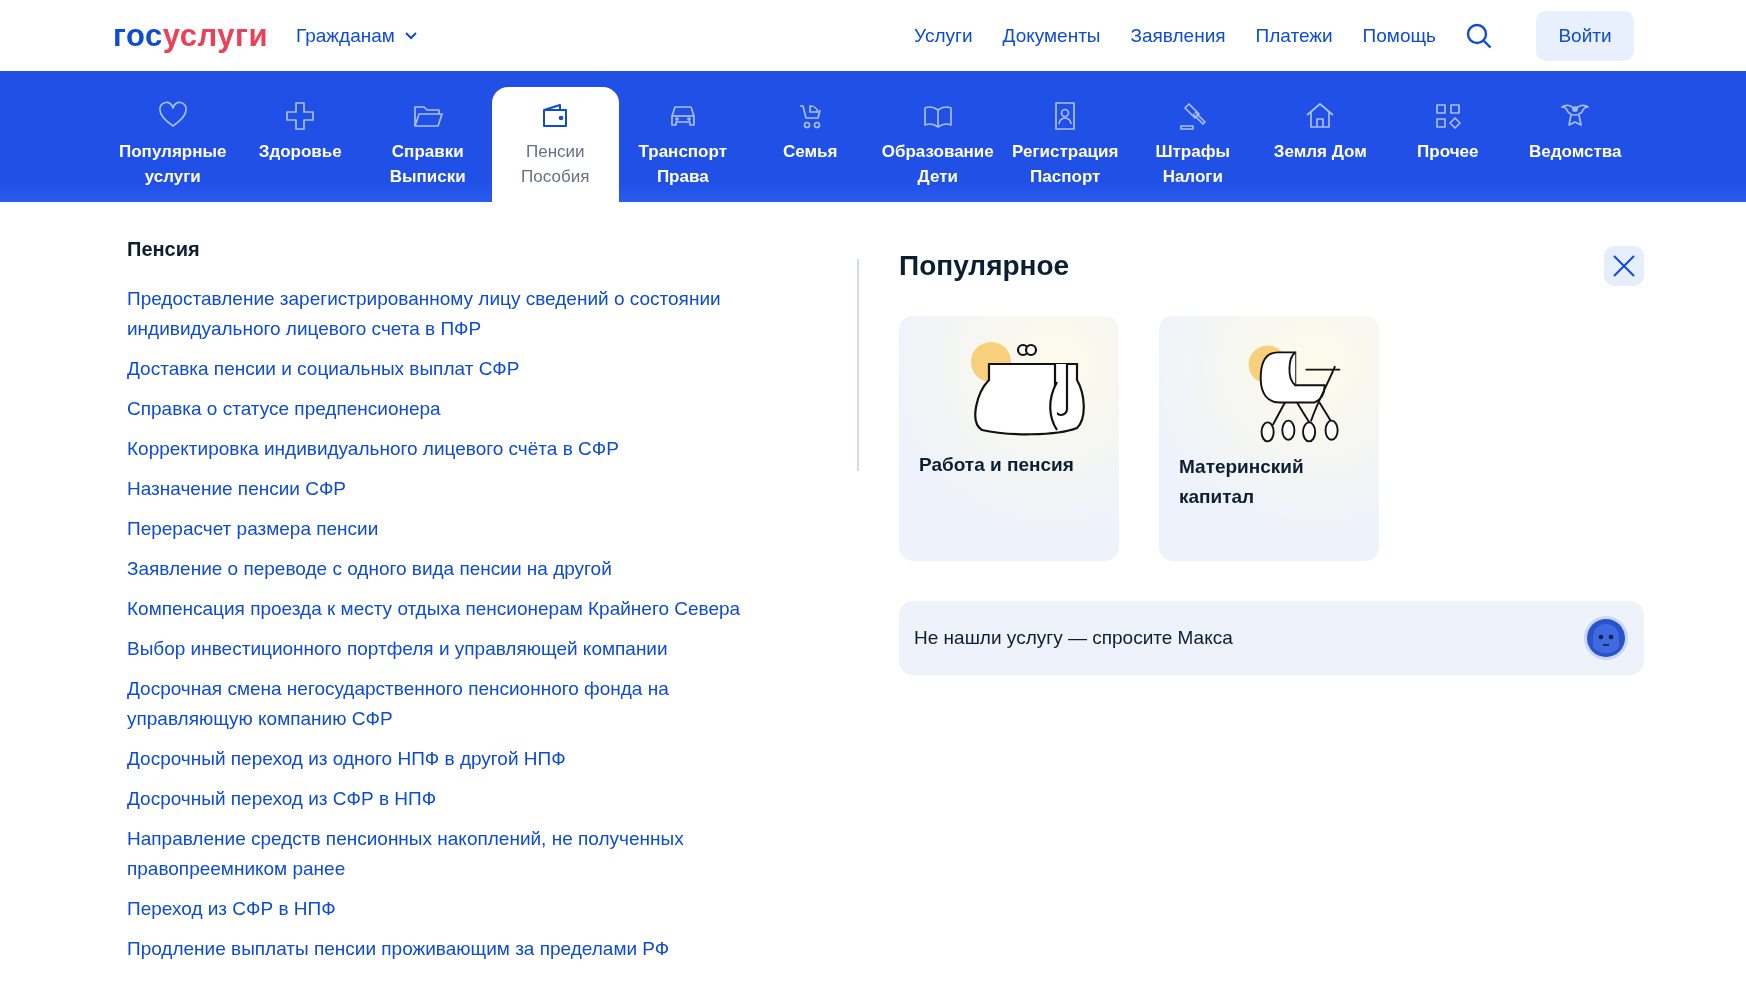 The width and height of the screenshot is (1746, 981). What do you see at coordinates (1399, 35) in the screenshot?
I see `nav-link: Помощь` at bounding box center [1399, 35].